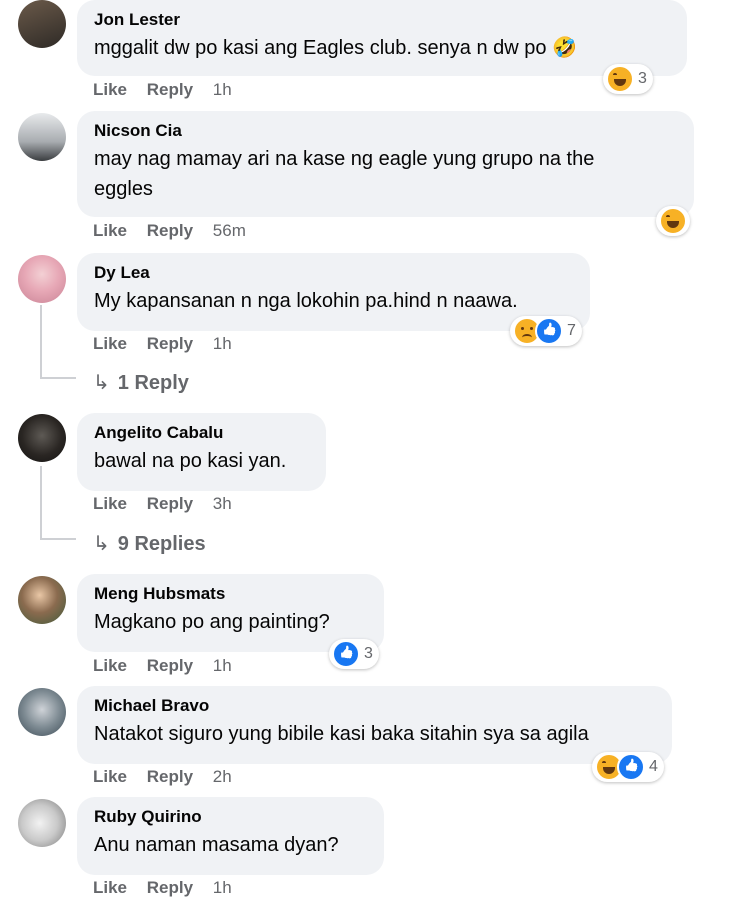 The width and height of the screenshot is (750, 898). Describe the element at coordinates (381, 20) in the screenshot. I see `commenter-name: Jon Lester` at that location.